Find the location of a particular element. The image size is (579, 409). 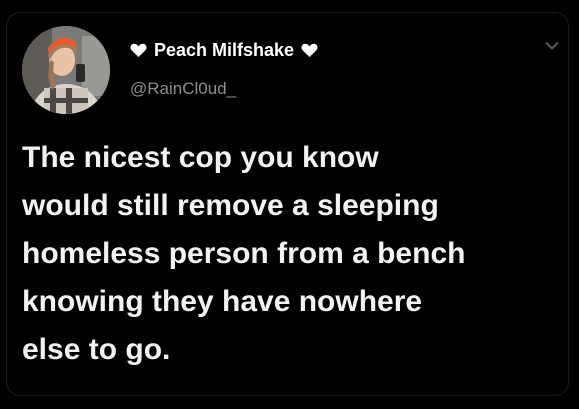

profile-avatar is located at coordinates (66, 70).